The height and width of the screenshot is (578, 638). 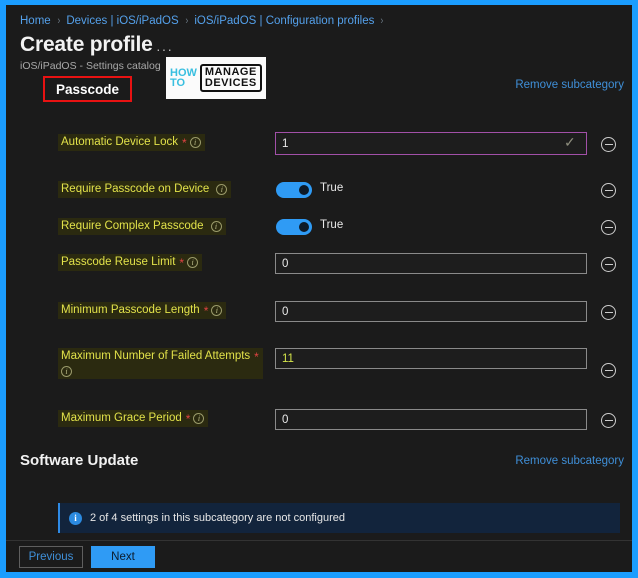 I want to click on logo-howto-text: HOW TO, so click(x=183, y=78).